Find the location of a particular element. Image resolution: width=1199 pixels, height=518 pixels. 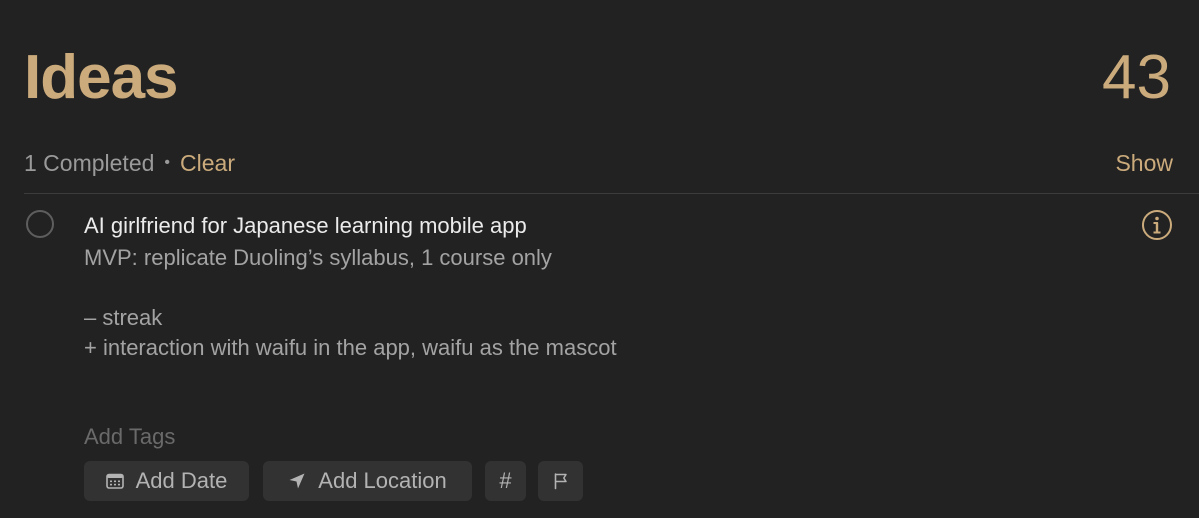

add-tags-field: Add Tags is located at coordinates (129, 437).